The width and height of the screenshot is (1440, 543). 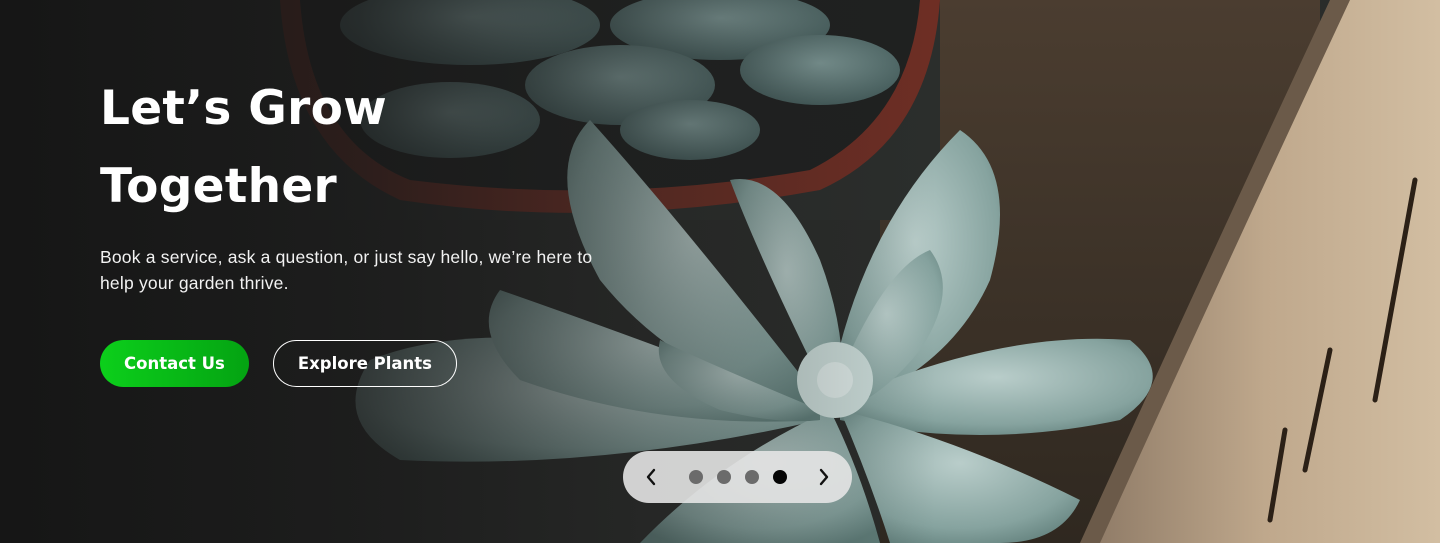 What do you see at coordinates (243, 108) in the screenshot?
I see `hero-title-line1: Let’s Grow` at bounding box center [243, 108].